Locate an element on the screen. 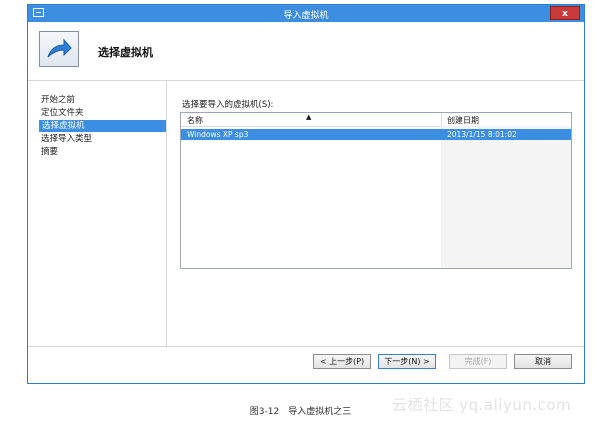  wizard-steps-nav: 开始之前 定位文件夹 选择虚拟机 选择导入类型 摘要 is located at coordinates (97, 213).